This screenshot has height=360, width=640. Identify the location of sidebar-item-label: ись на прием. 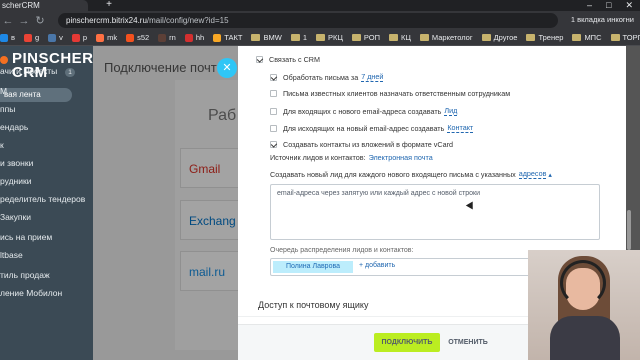
(26, 237).